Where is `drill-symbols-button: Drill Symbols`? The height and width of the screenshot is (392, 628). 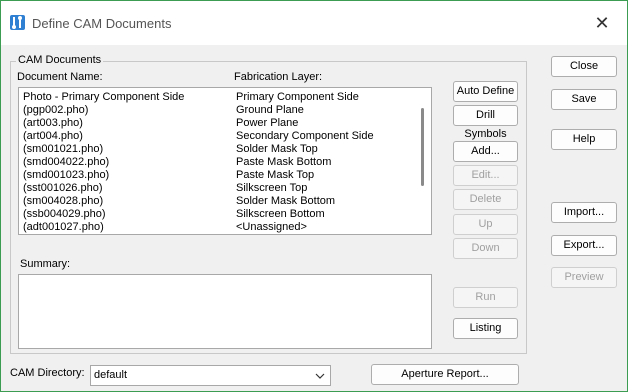
drill-symbols-button: Drill Symbols is located at coordinates (485, 122).